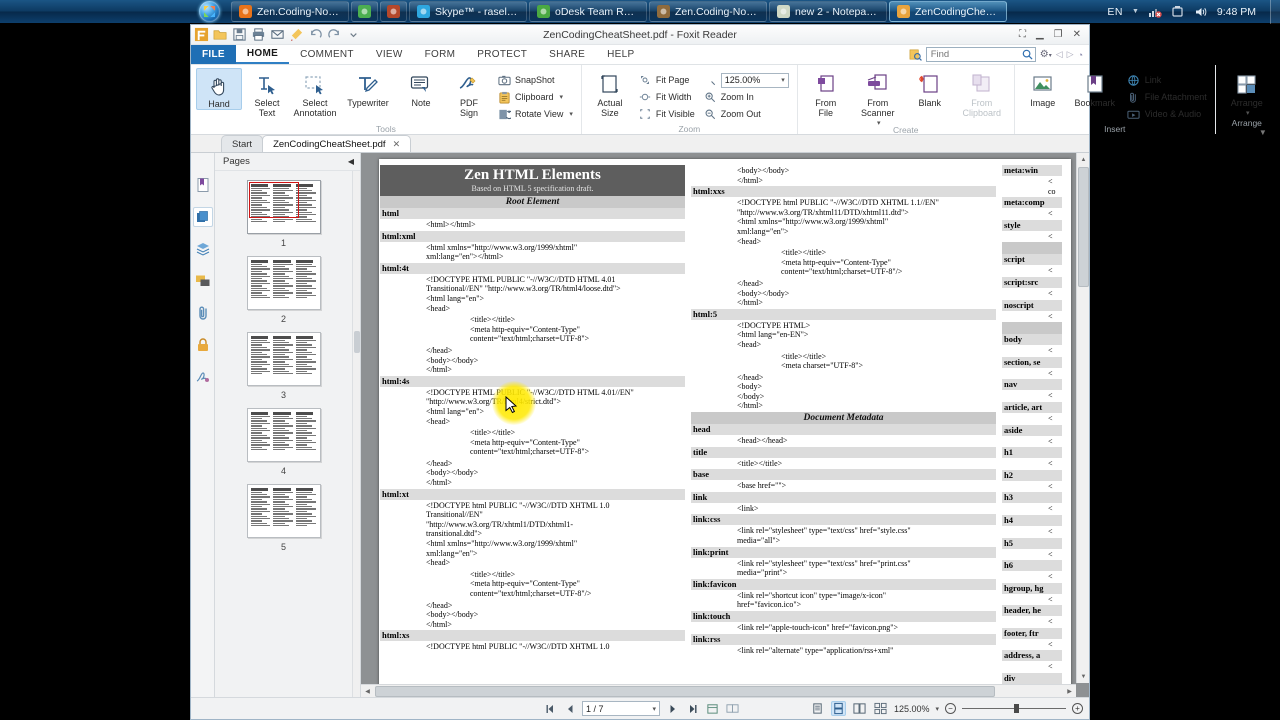 This screenshot has width=1280, height=720. Describe the element at coordinates (654, 709) in the screenshot. I see `page-number-caret-icon: ▾` at that location.